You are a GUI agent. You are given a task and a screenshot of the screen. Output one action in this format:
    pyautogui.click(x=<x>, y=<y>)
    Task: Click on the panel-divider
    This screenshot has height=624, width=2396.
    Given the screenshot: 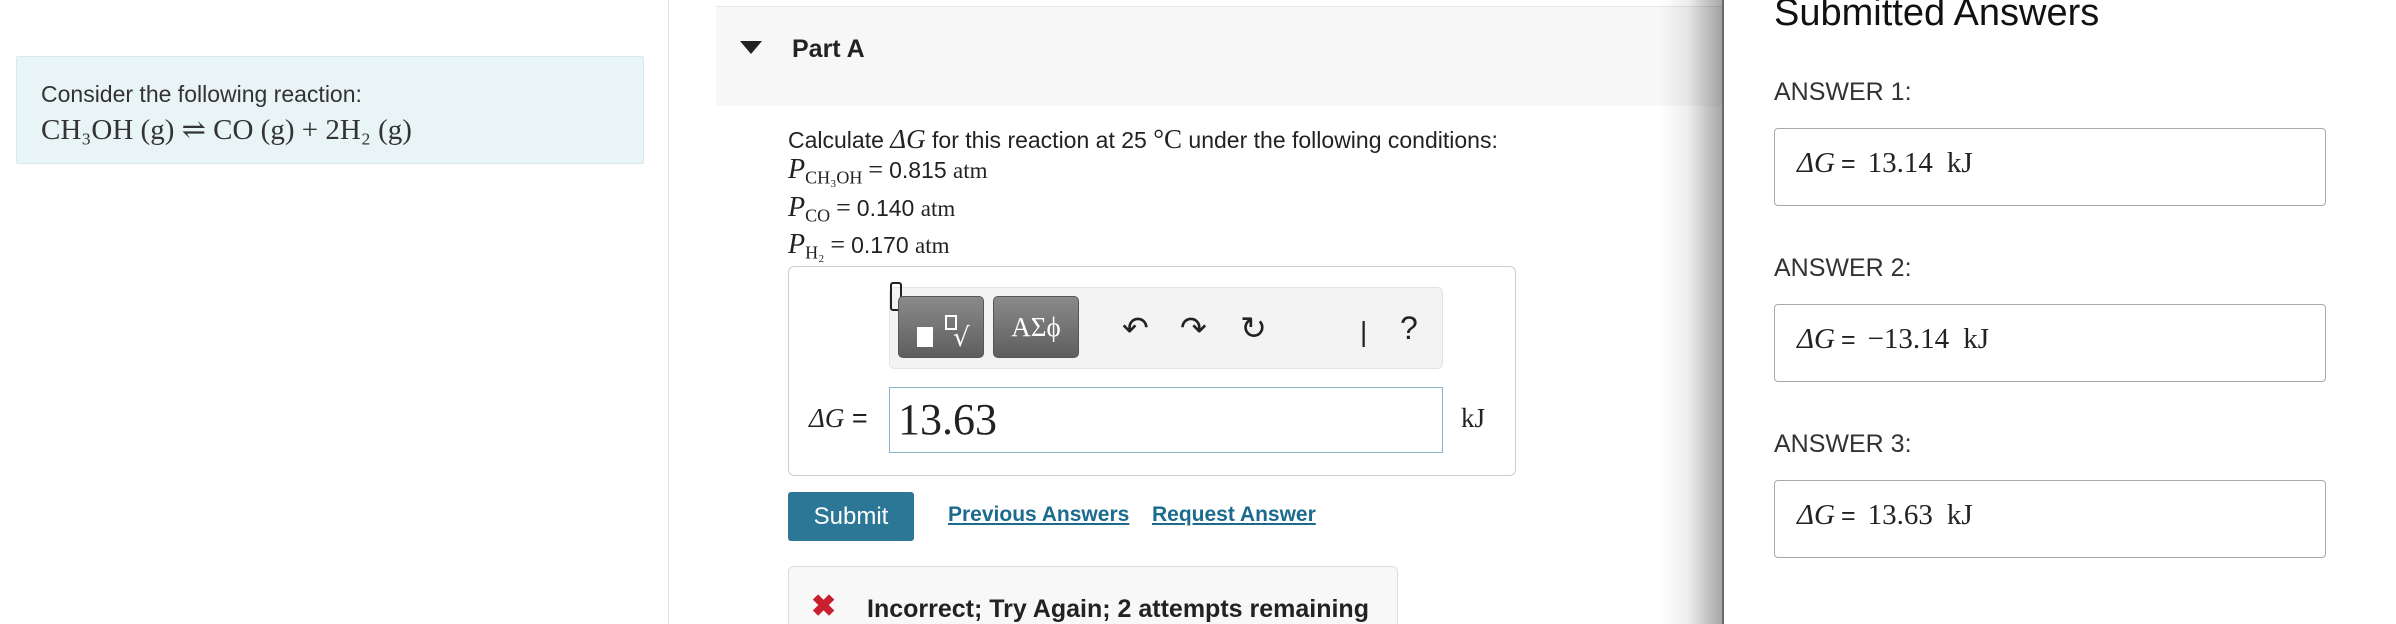 What is the action you would take?
    pyautogui.click(x=668, y=312)
    